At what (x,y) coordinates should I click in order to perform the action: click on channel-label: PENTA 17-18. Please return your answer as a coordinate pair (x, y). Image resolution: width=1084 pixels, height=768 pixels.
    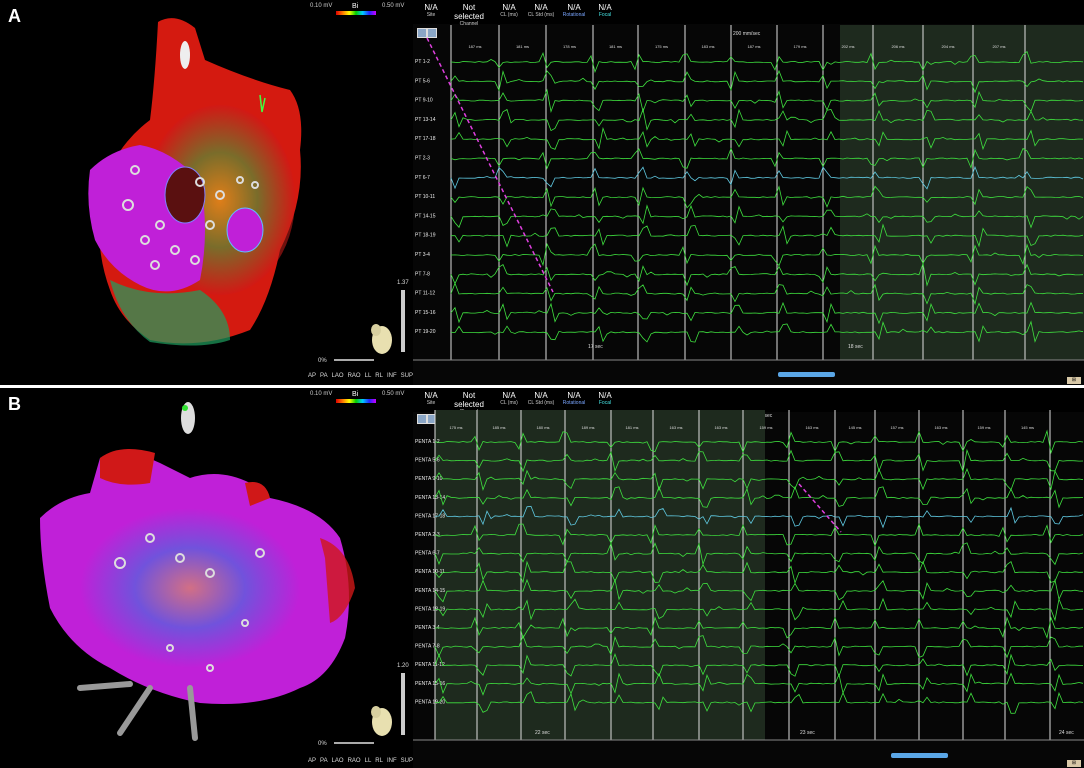
    Looking at the image, I should click on (430, 516).